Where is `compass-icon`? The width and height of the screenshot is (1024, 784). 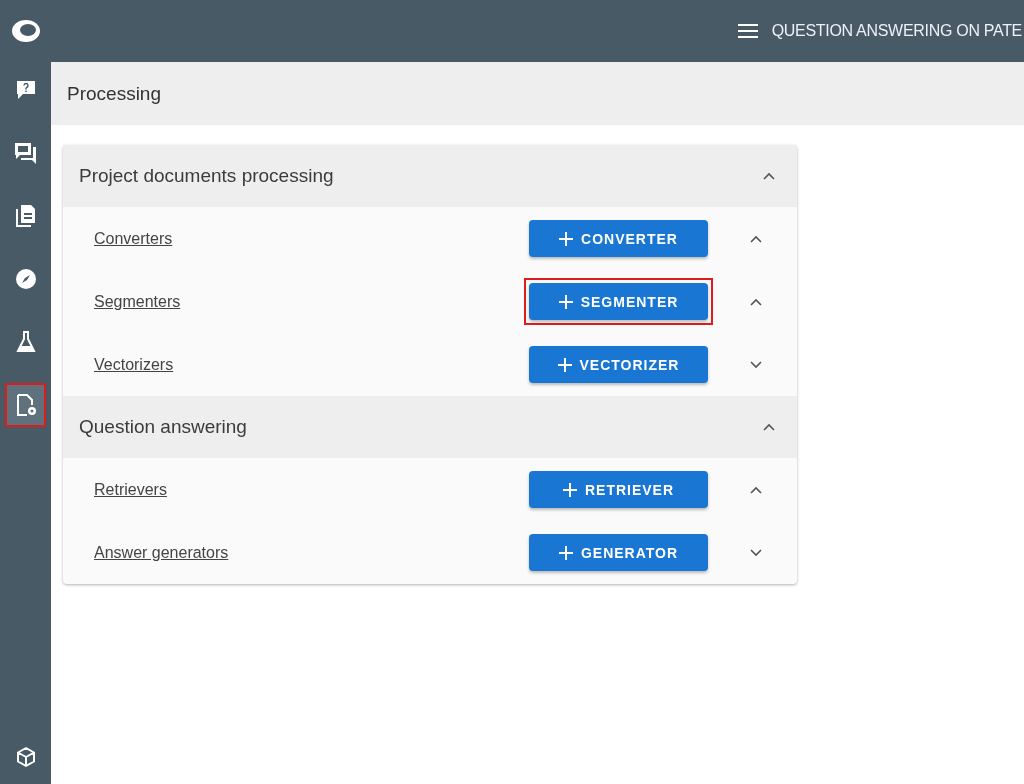
compass-icon is located at coordinates (25, 279).